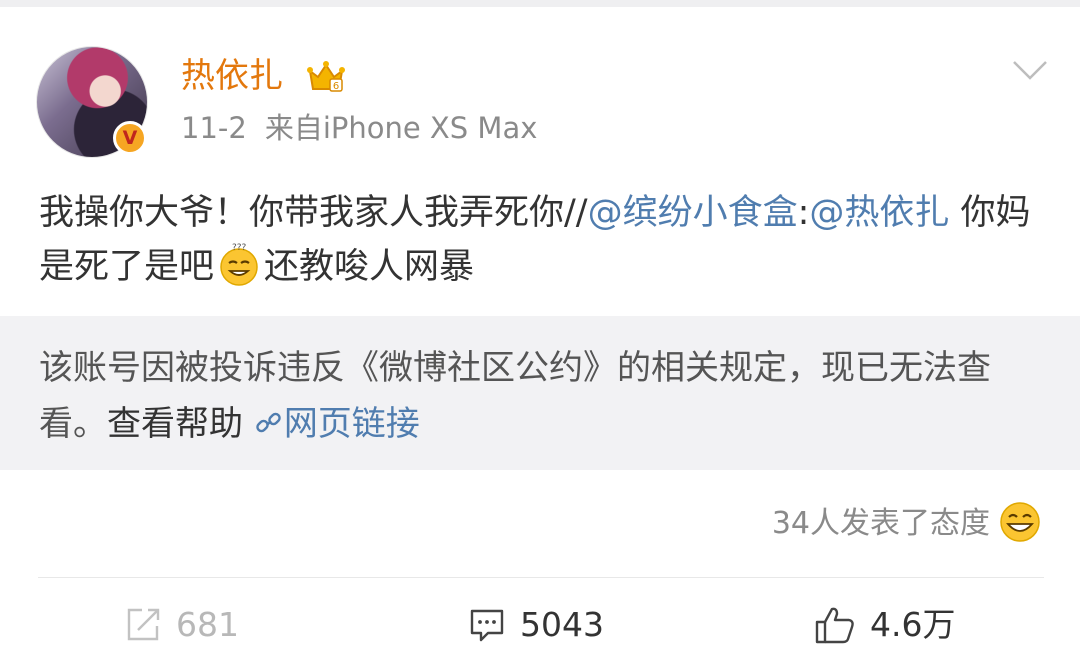 The width and height of the screenshot is (1080, 665). What do you see at coordinates (175, 424) in the screenshot?
I see `help-link: 查看帮助` at bounding box center [175, 424].